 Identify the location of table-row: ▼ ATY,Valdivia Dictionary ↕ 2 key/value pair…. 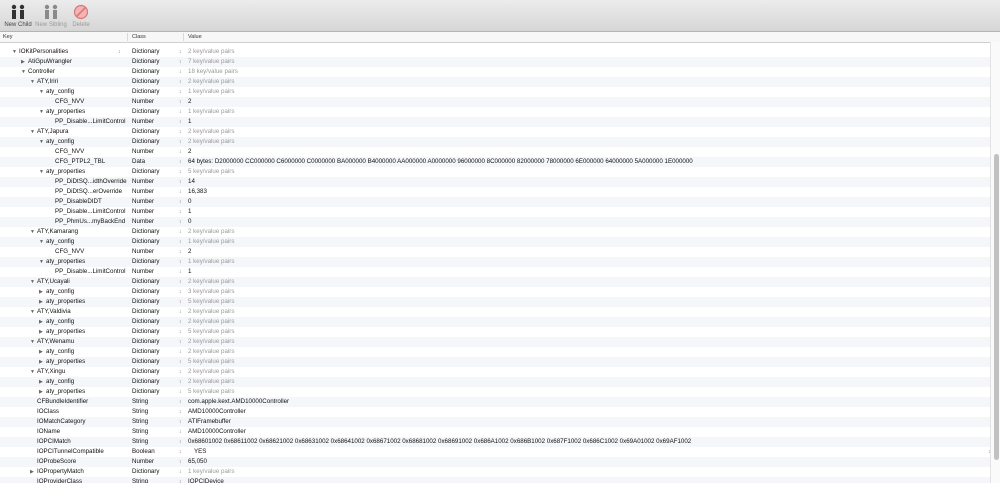
(495, 312).